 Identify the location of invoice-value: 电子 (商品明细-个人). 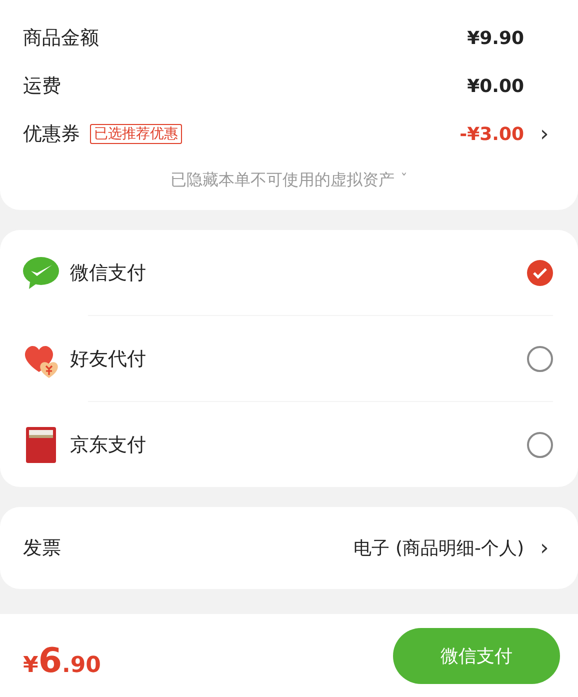
(439, 548).